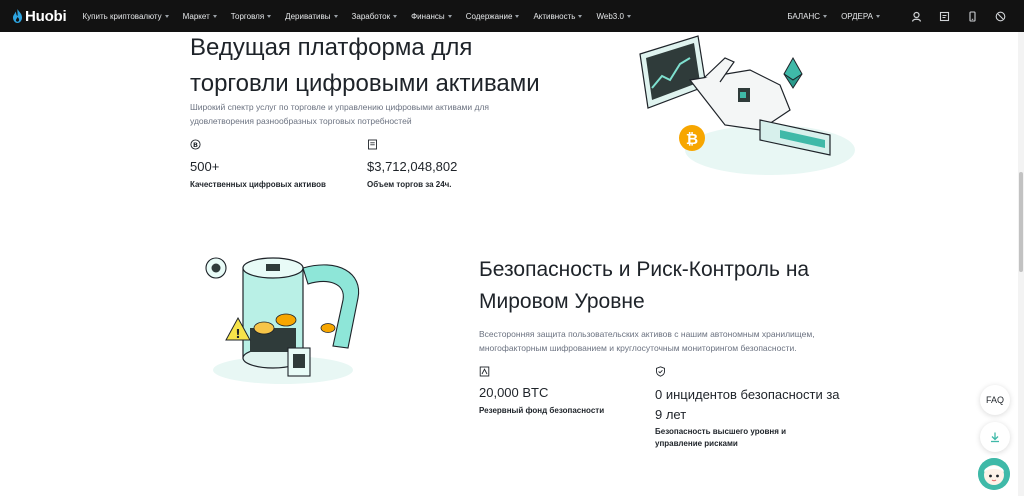 The width and height of the screenshot is (1024, 496). I want to click on stat-assets-label: Качественных цифровых активов, so click(258, 184).